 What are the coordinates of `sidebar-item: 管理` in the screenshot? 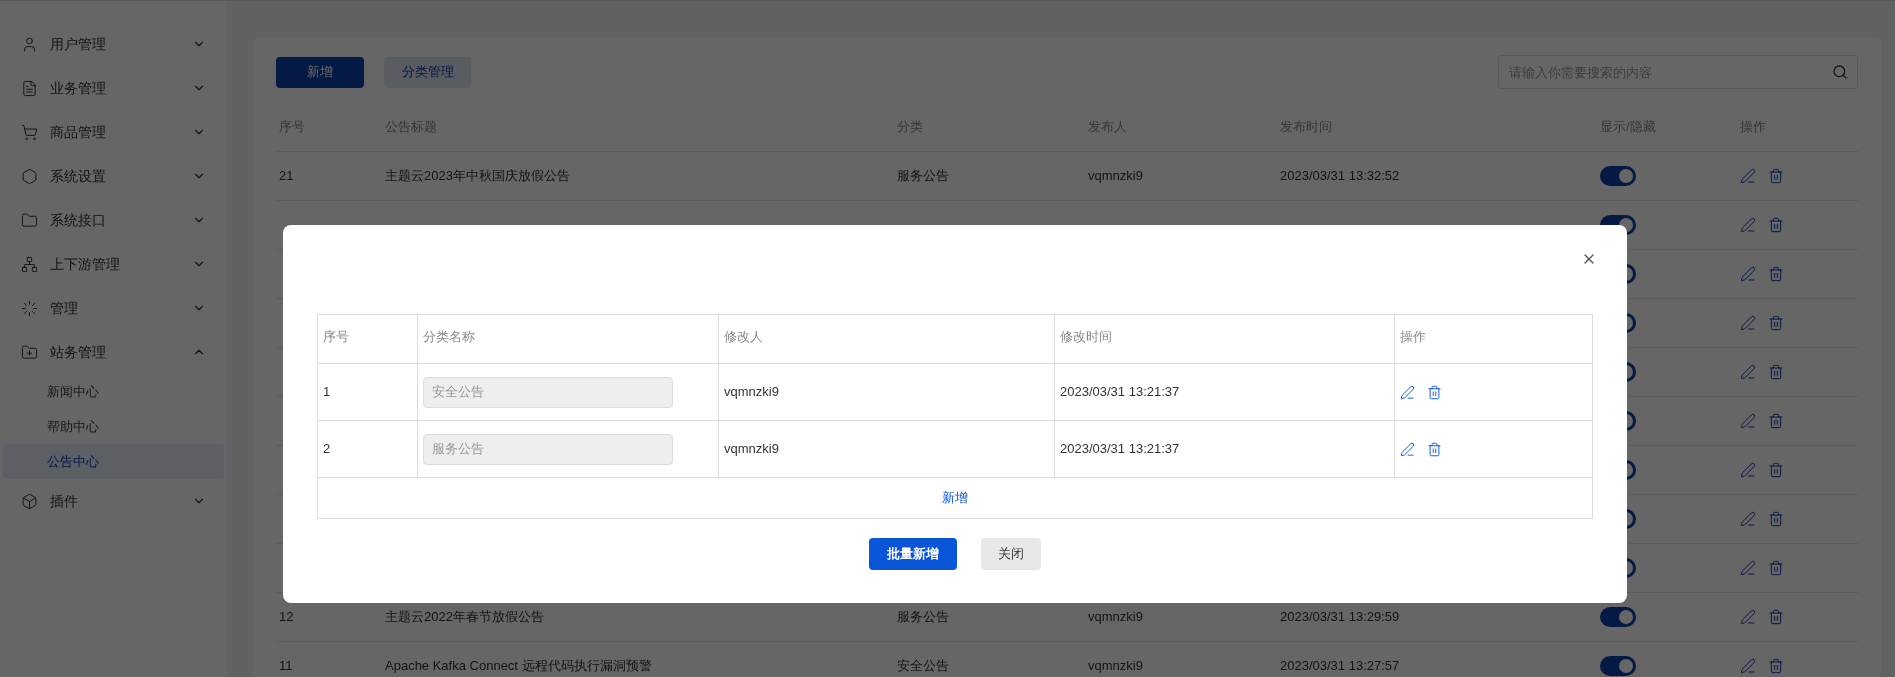 It's located at (113, 308).